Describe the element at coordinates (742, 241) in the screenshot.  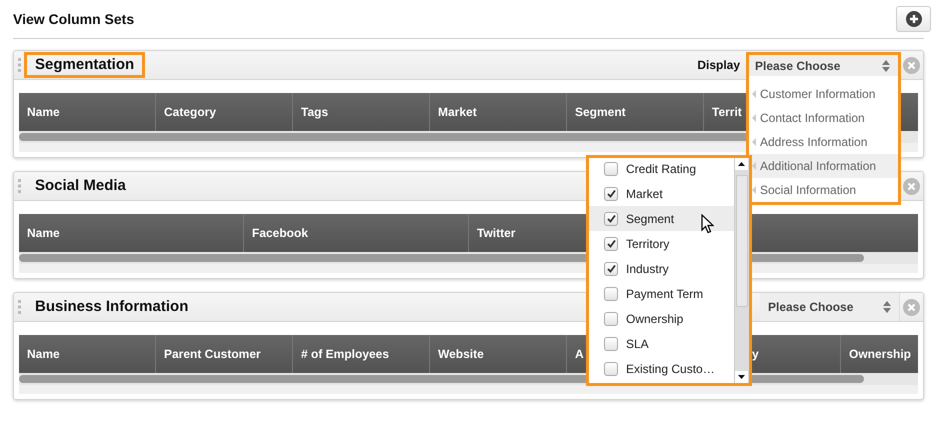
I see `scrollbar-thumb` at that location.